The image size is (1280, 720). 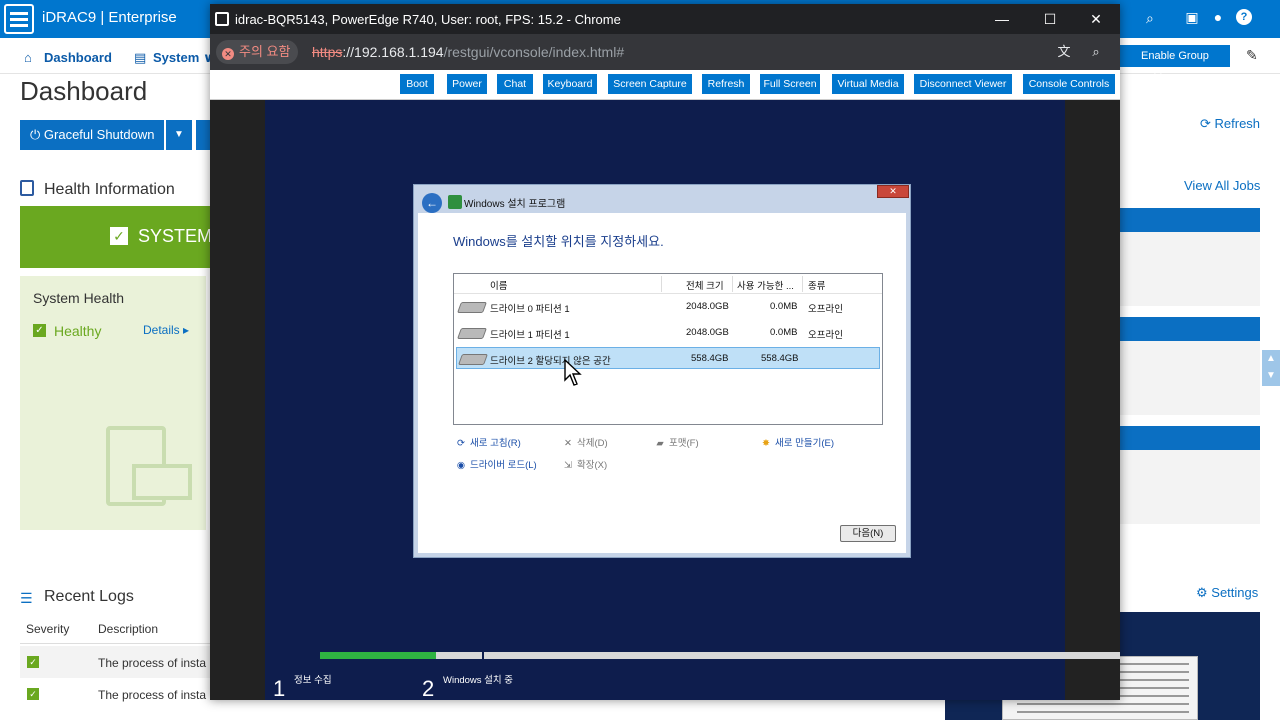 What do you see at coordinates (166, 330) in the screenshot?
I see `details-link: Details ▸` at bounding box center [166, 330].